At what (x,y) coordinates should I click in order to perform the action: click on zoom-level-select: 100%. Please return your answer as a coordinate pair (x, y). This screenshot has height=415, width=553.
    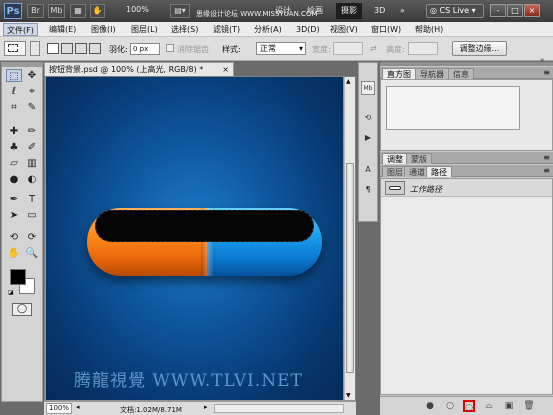
    Looking at the image, I should click on (137, 9).